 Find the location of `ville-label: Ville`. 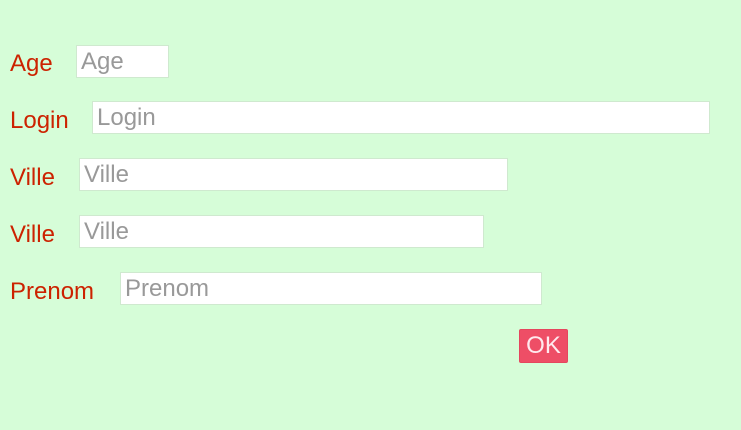

ville-label: Ville is located at coordinates (32, 177).